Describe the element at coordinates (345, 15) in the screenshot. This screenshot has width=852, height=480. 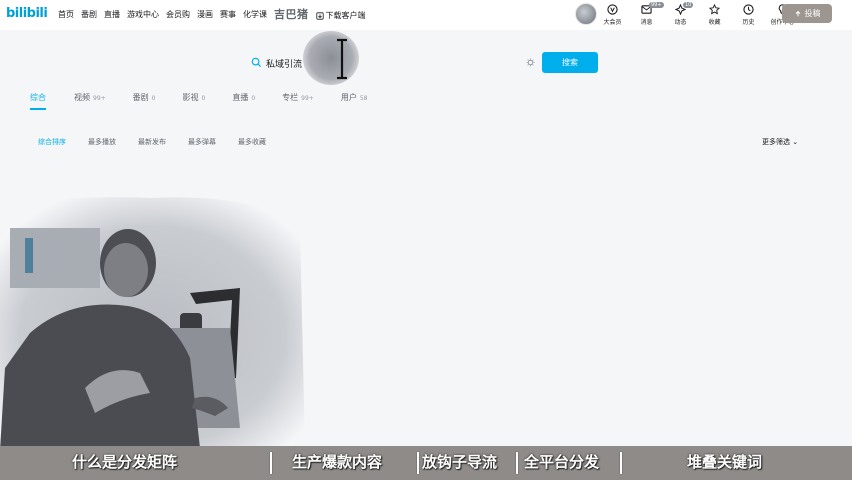
I see `download-label: 下载客户端` at that location.